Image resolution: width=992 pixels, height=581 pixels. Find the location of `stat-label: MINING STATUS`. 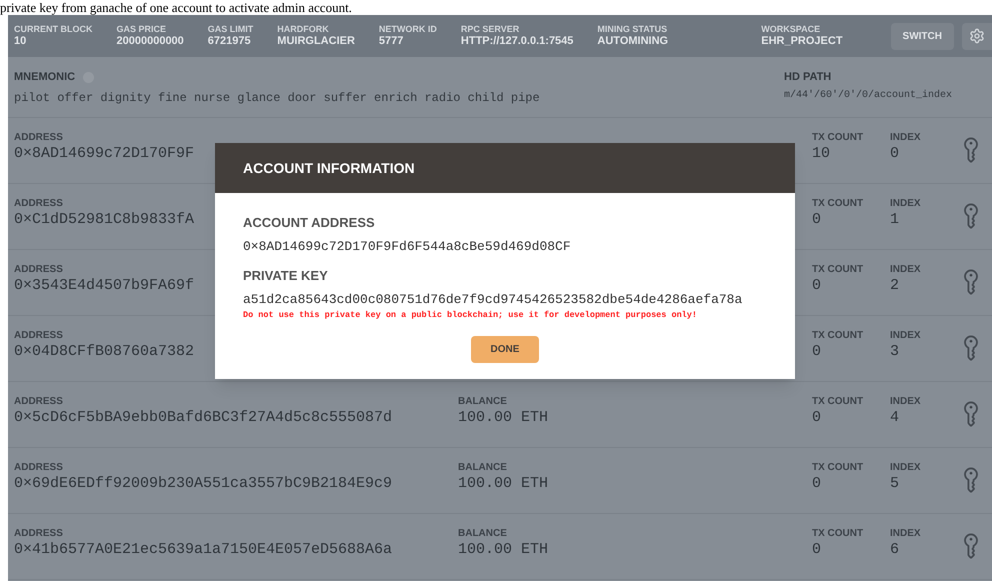

stat-label: MINING STATUS is located at coordinates (632, 29).